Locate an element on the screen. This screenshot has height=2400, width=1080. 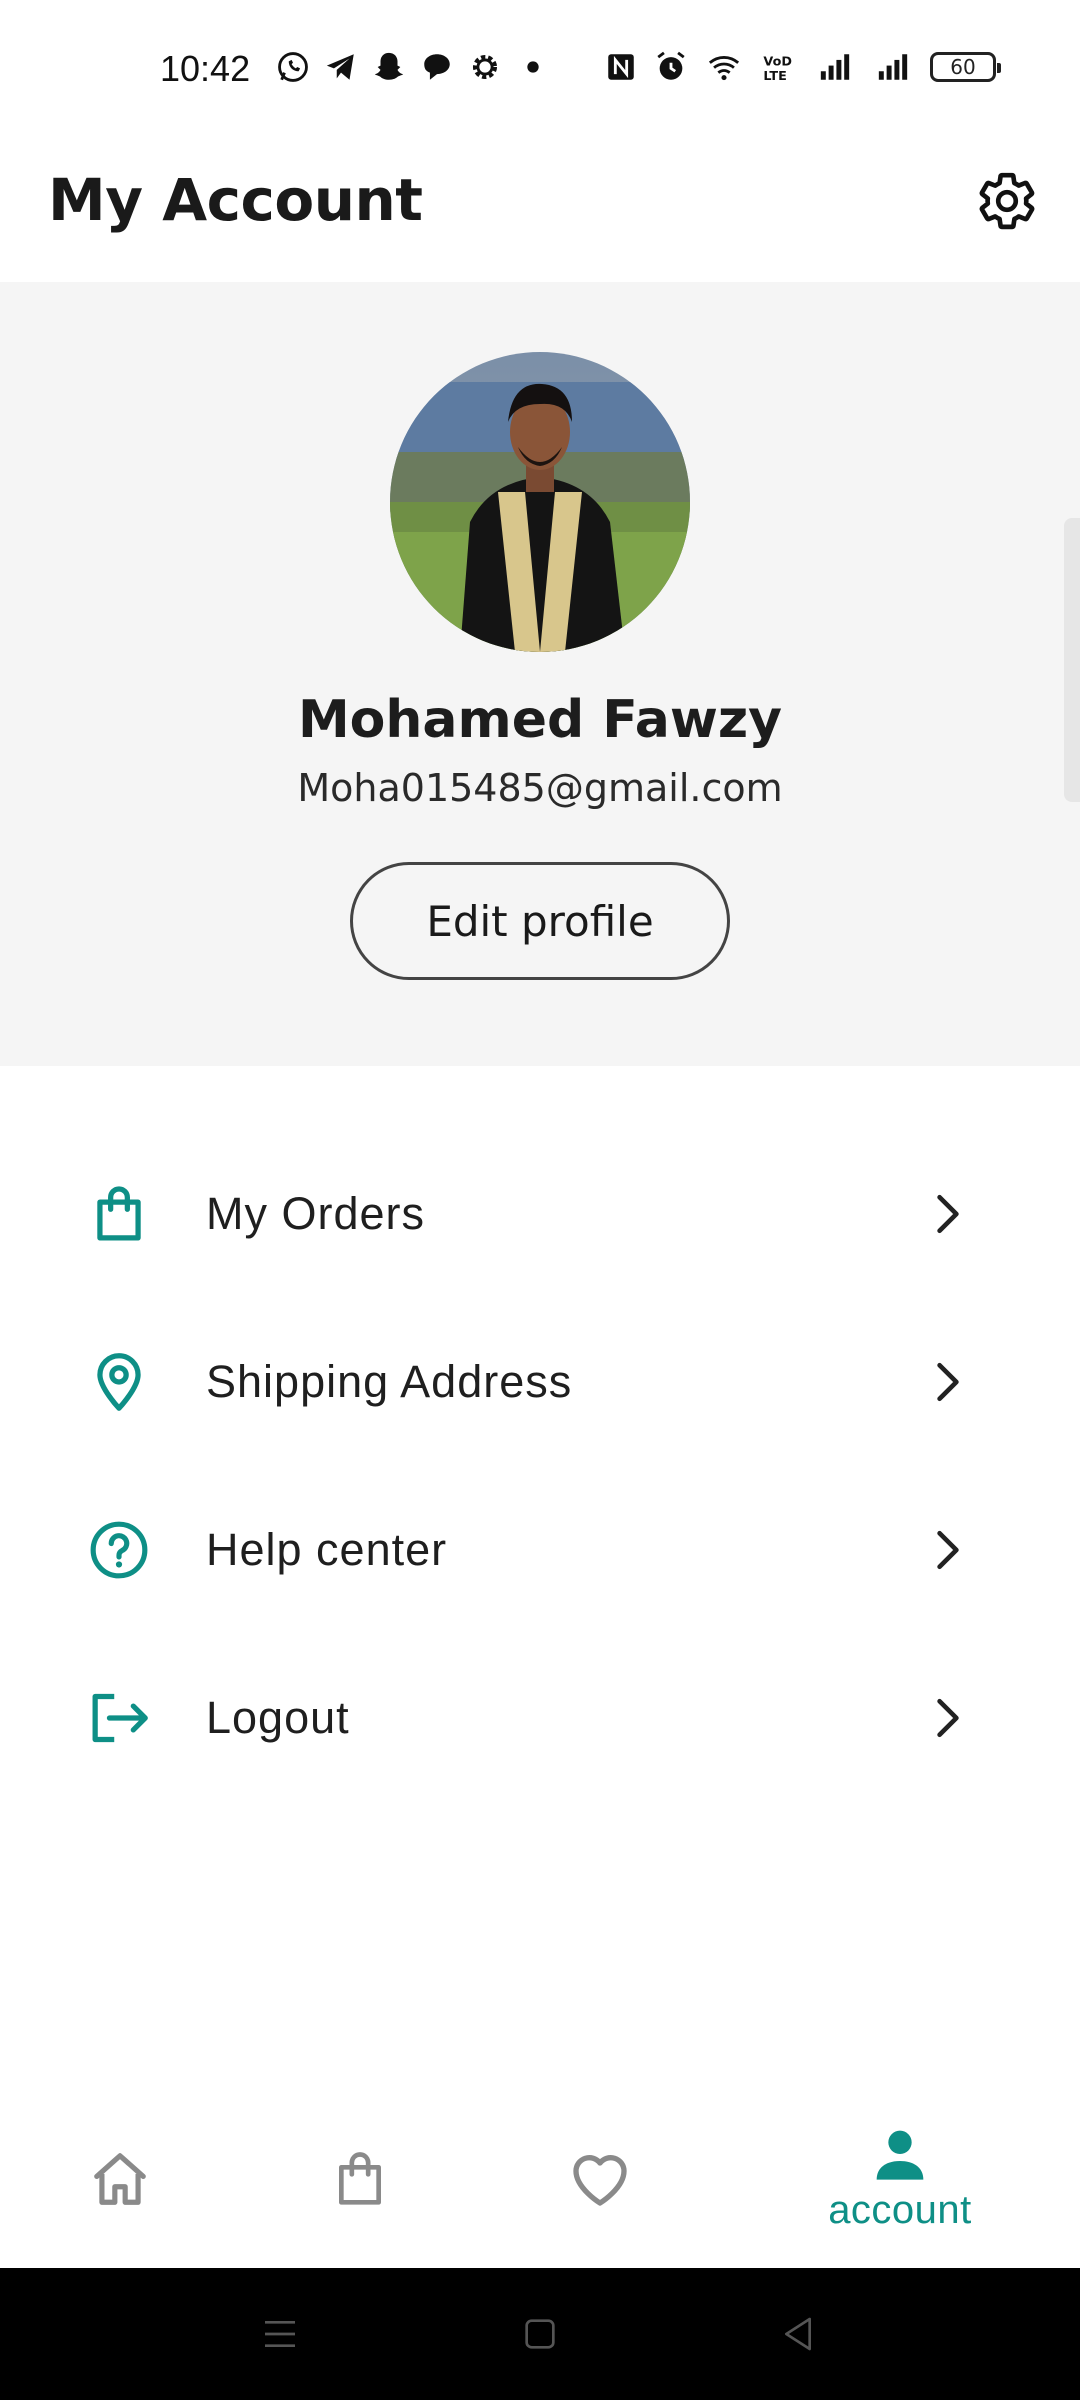
nav-home is located at coordinates (120, 2179).